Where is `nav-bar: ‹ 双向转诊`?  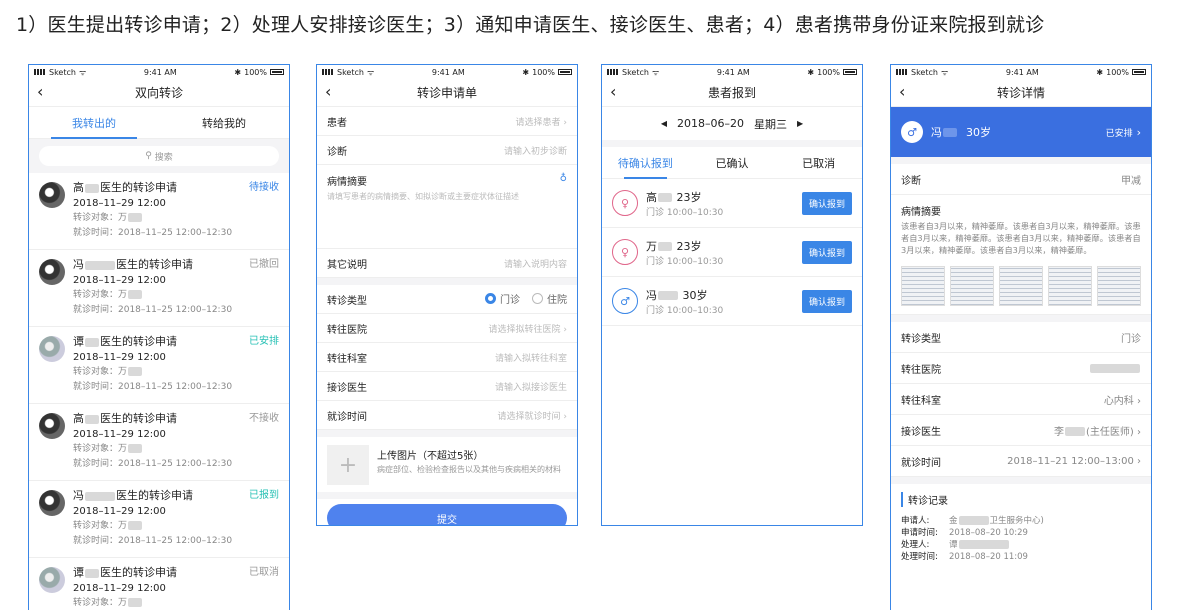
nav-bar: ‹ 双向转诊 is located at coordinates (159, 93).